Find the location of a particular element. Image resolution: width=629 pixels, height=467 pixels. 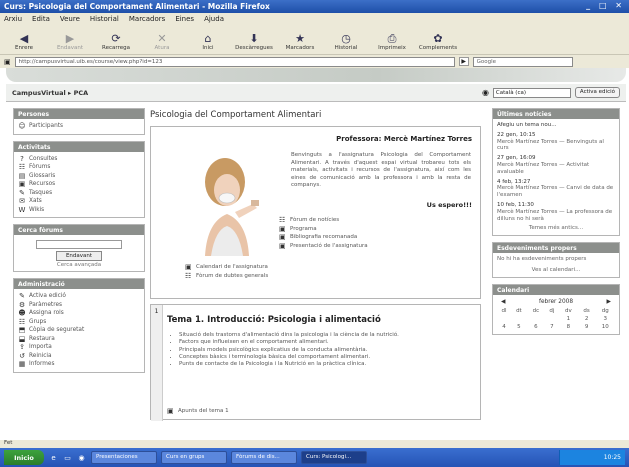

menu-item-veure: Veure is located at coordinates (70, 19).